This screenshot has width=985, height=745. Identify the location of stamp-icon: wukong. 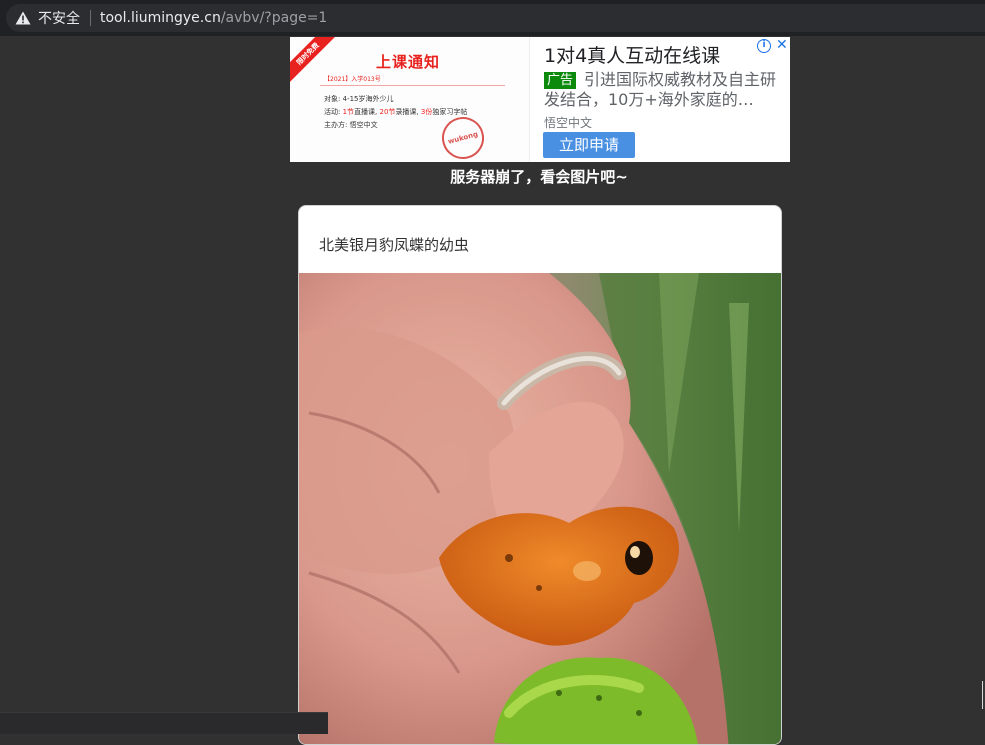
(463, 137).